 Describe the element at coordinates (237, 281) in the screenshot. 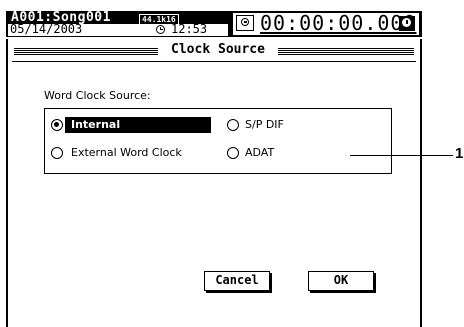

I see `cancel-button: Cancel` at that location.